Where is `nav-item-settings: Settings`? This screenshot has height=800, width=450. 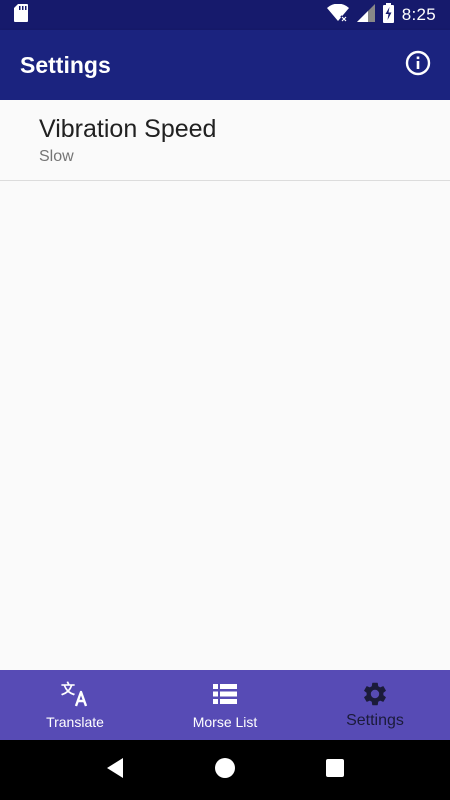
nav-item-settings: Settings is located at coordinates (375, 705).